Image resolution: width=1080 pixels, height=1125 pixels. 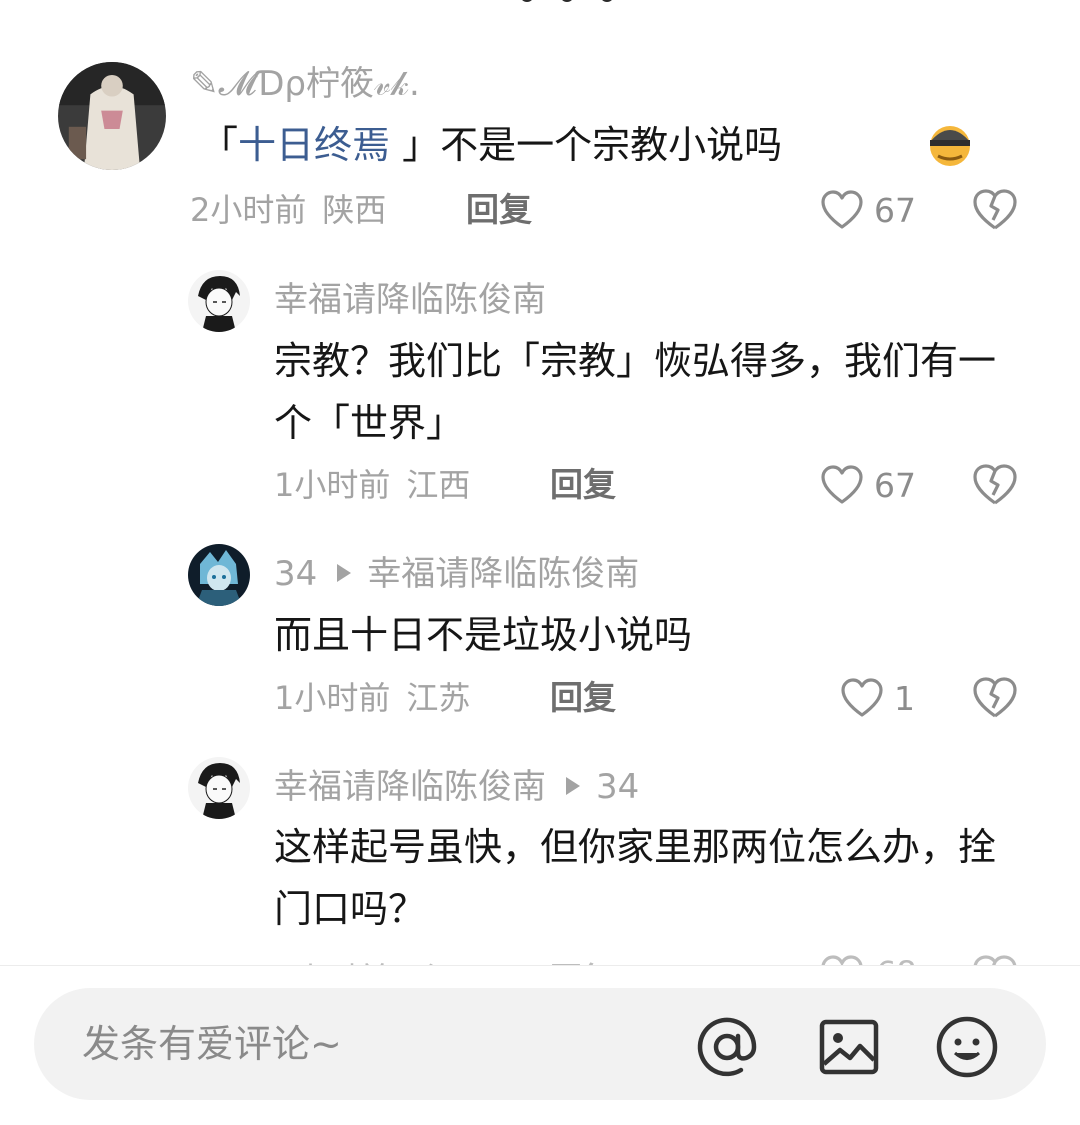 I want to click on helmet-emoji-icon, so click(x=950, y=142).